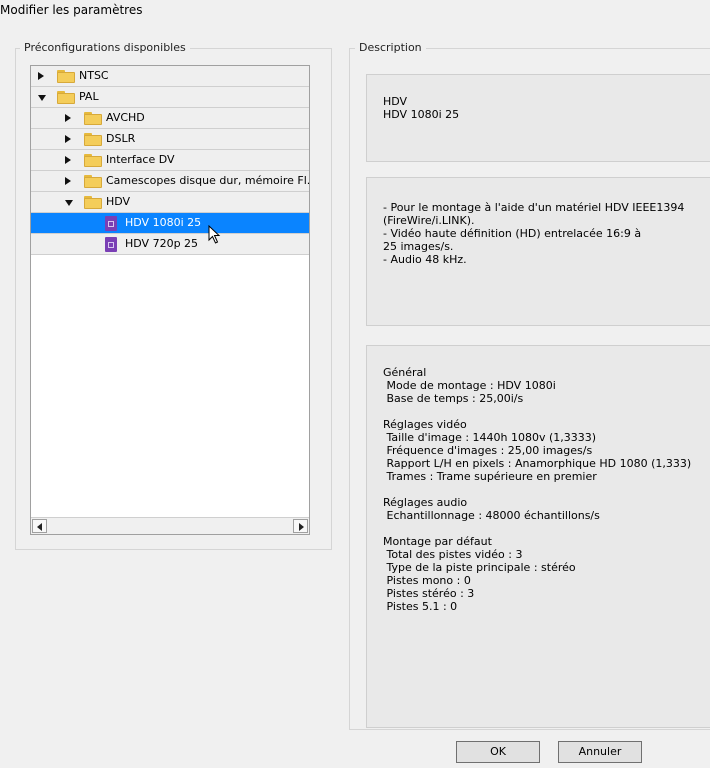 The width and height of the screenshot is (710, 768). I want to click on summary-line: HDV, so click(395, 101).